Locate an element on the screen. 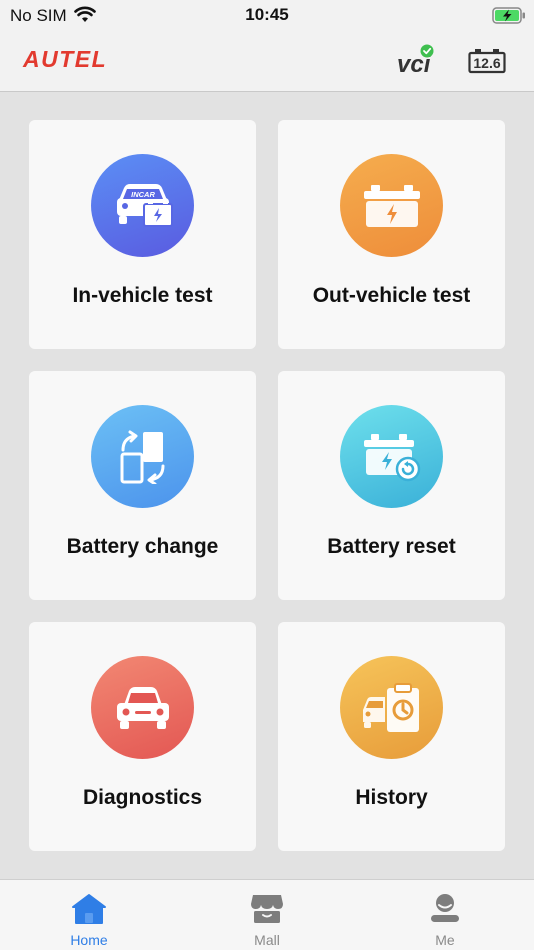  tile-history: History is located at coordinates (391, 736).